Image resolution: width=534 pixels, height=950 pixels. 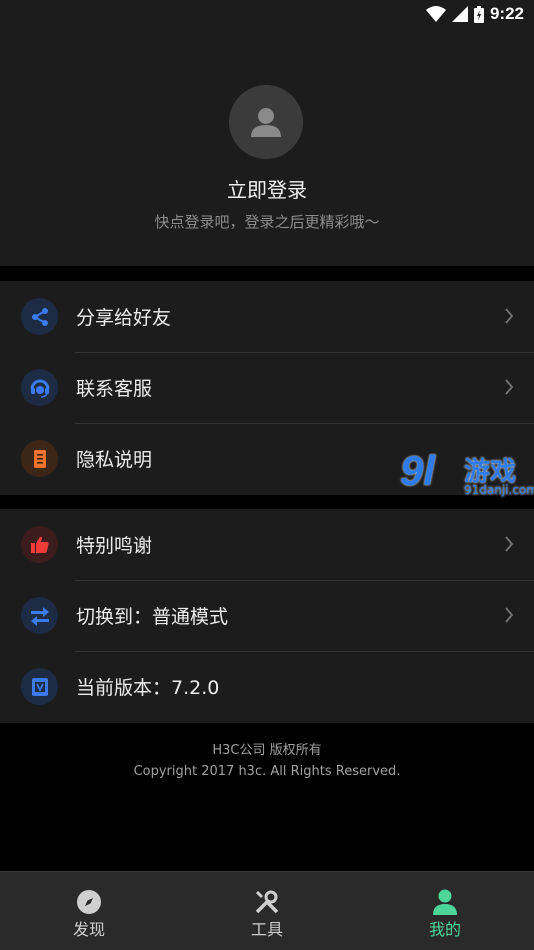 I want to click on avatar-user-icon, so click(x=266, y=122).